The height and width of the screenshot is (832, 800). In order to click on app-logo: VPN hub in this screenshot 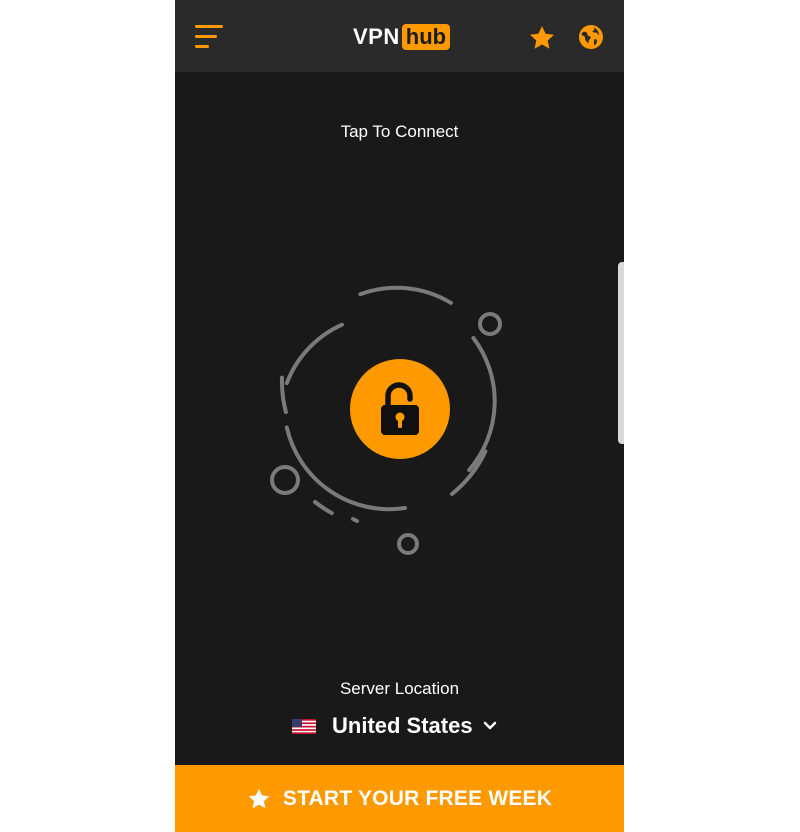, I will do `click(402, 37)`.